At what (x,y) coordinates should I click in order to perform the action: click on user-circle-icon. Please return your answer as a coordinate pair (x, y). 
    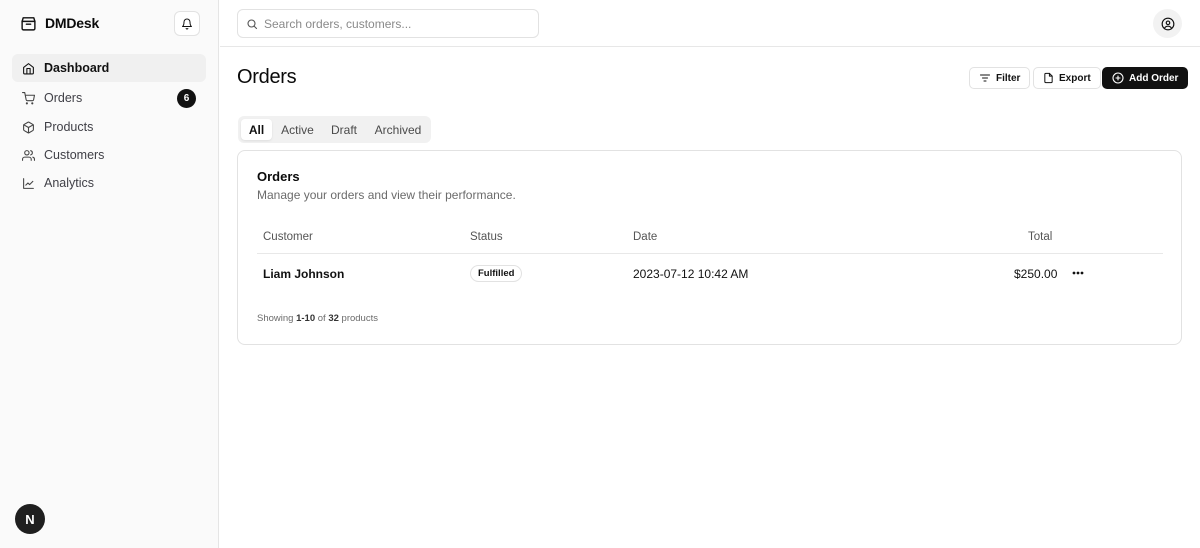
    Looking at the image, I should click on (1168, 24).